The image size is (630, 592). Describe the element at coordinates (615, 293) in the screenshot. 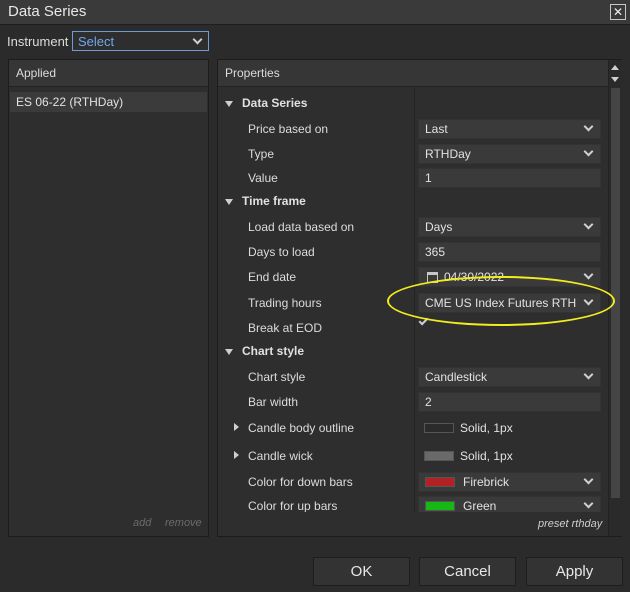

I see `scroll-thumb` at that location.